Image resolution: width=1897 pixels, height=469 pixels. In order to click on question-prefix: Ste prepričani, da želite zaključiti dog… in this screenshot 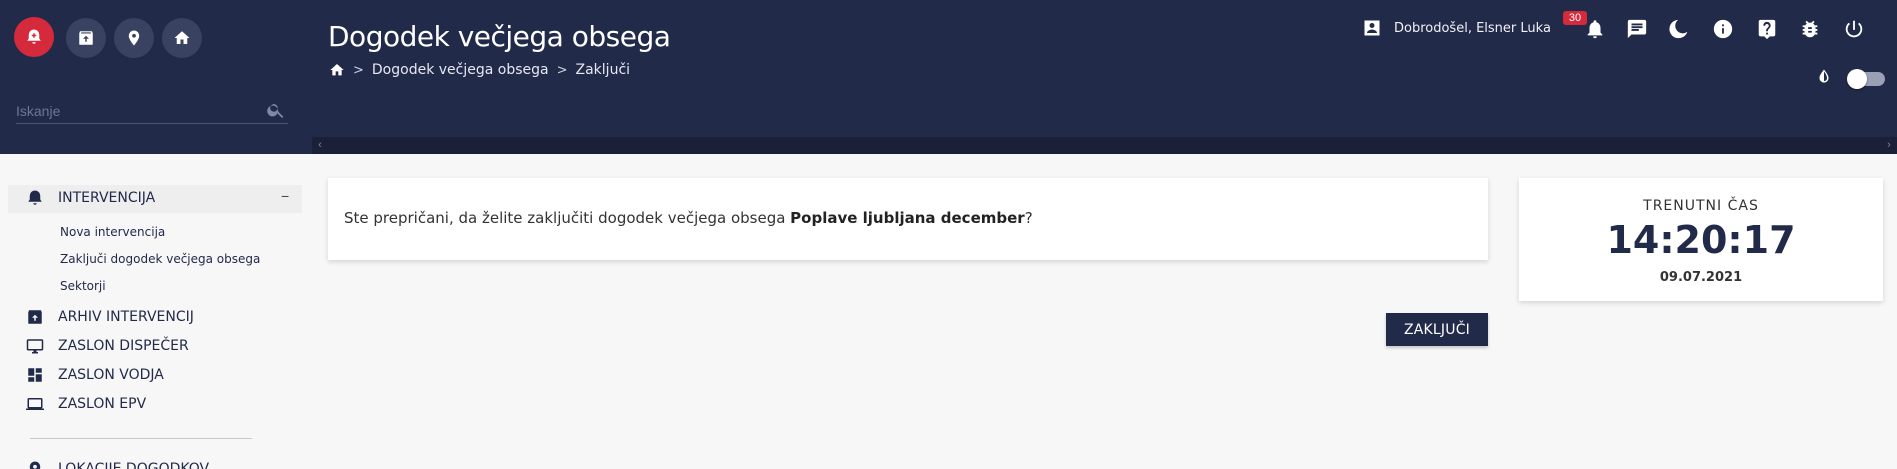, I will do `click(567, 218)`.